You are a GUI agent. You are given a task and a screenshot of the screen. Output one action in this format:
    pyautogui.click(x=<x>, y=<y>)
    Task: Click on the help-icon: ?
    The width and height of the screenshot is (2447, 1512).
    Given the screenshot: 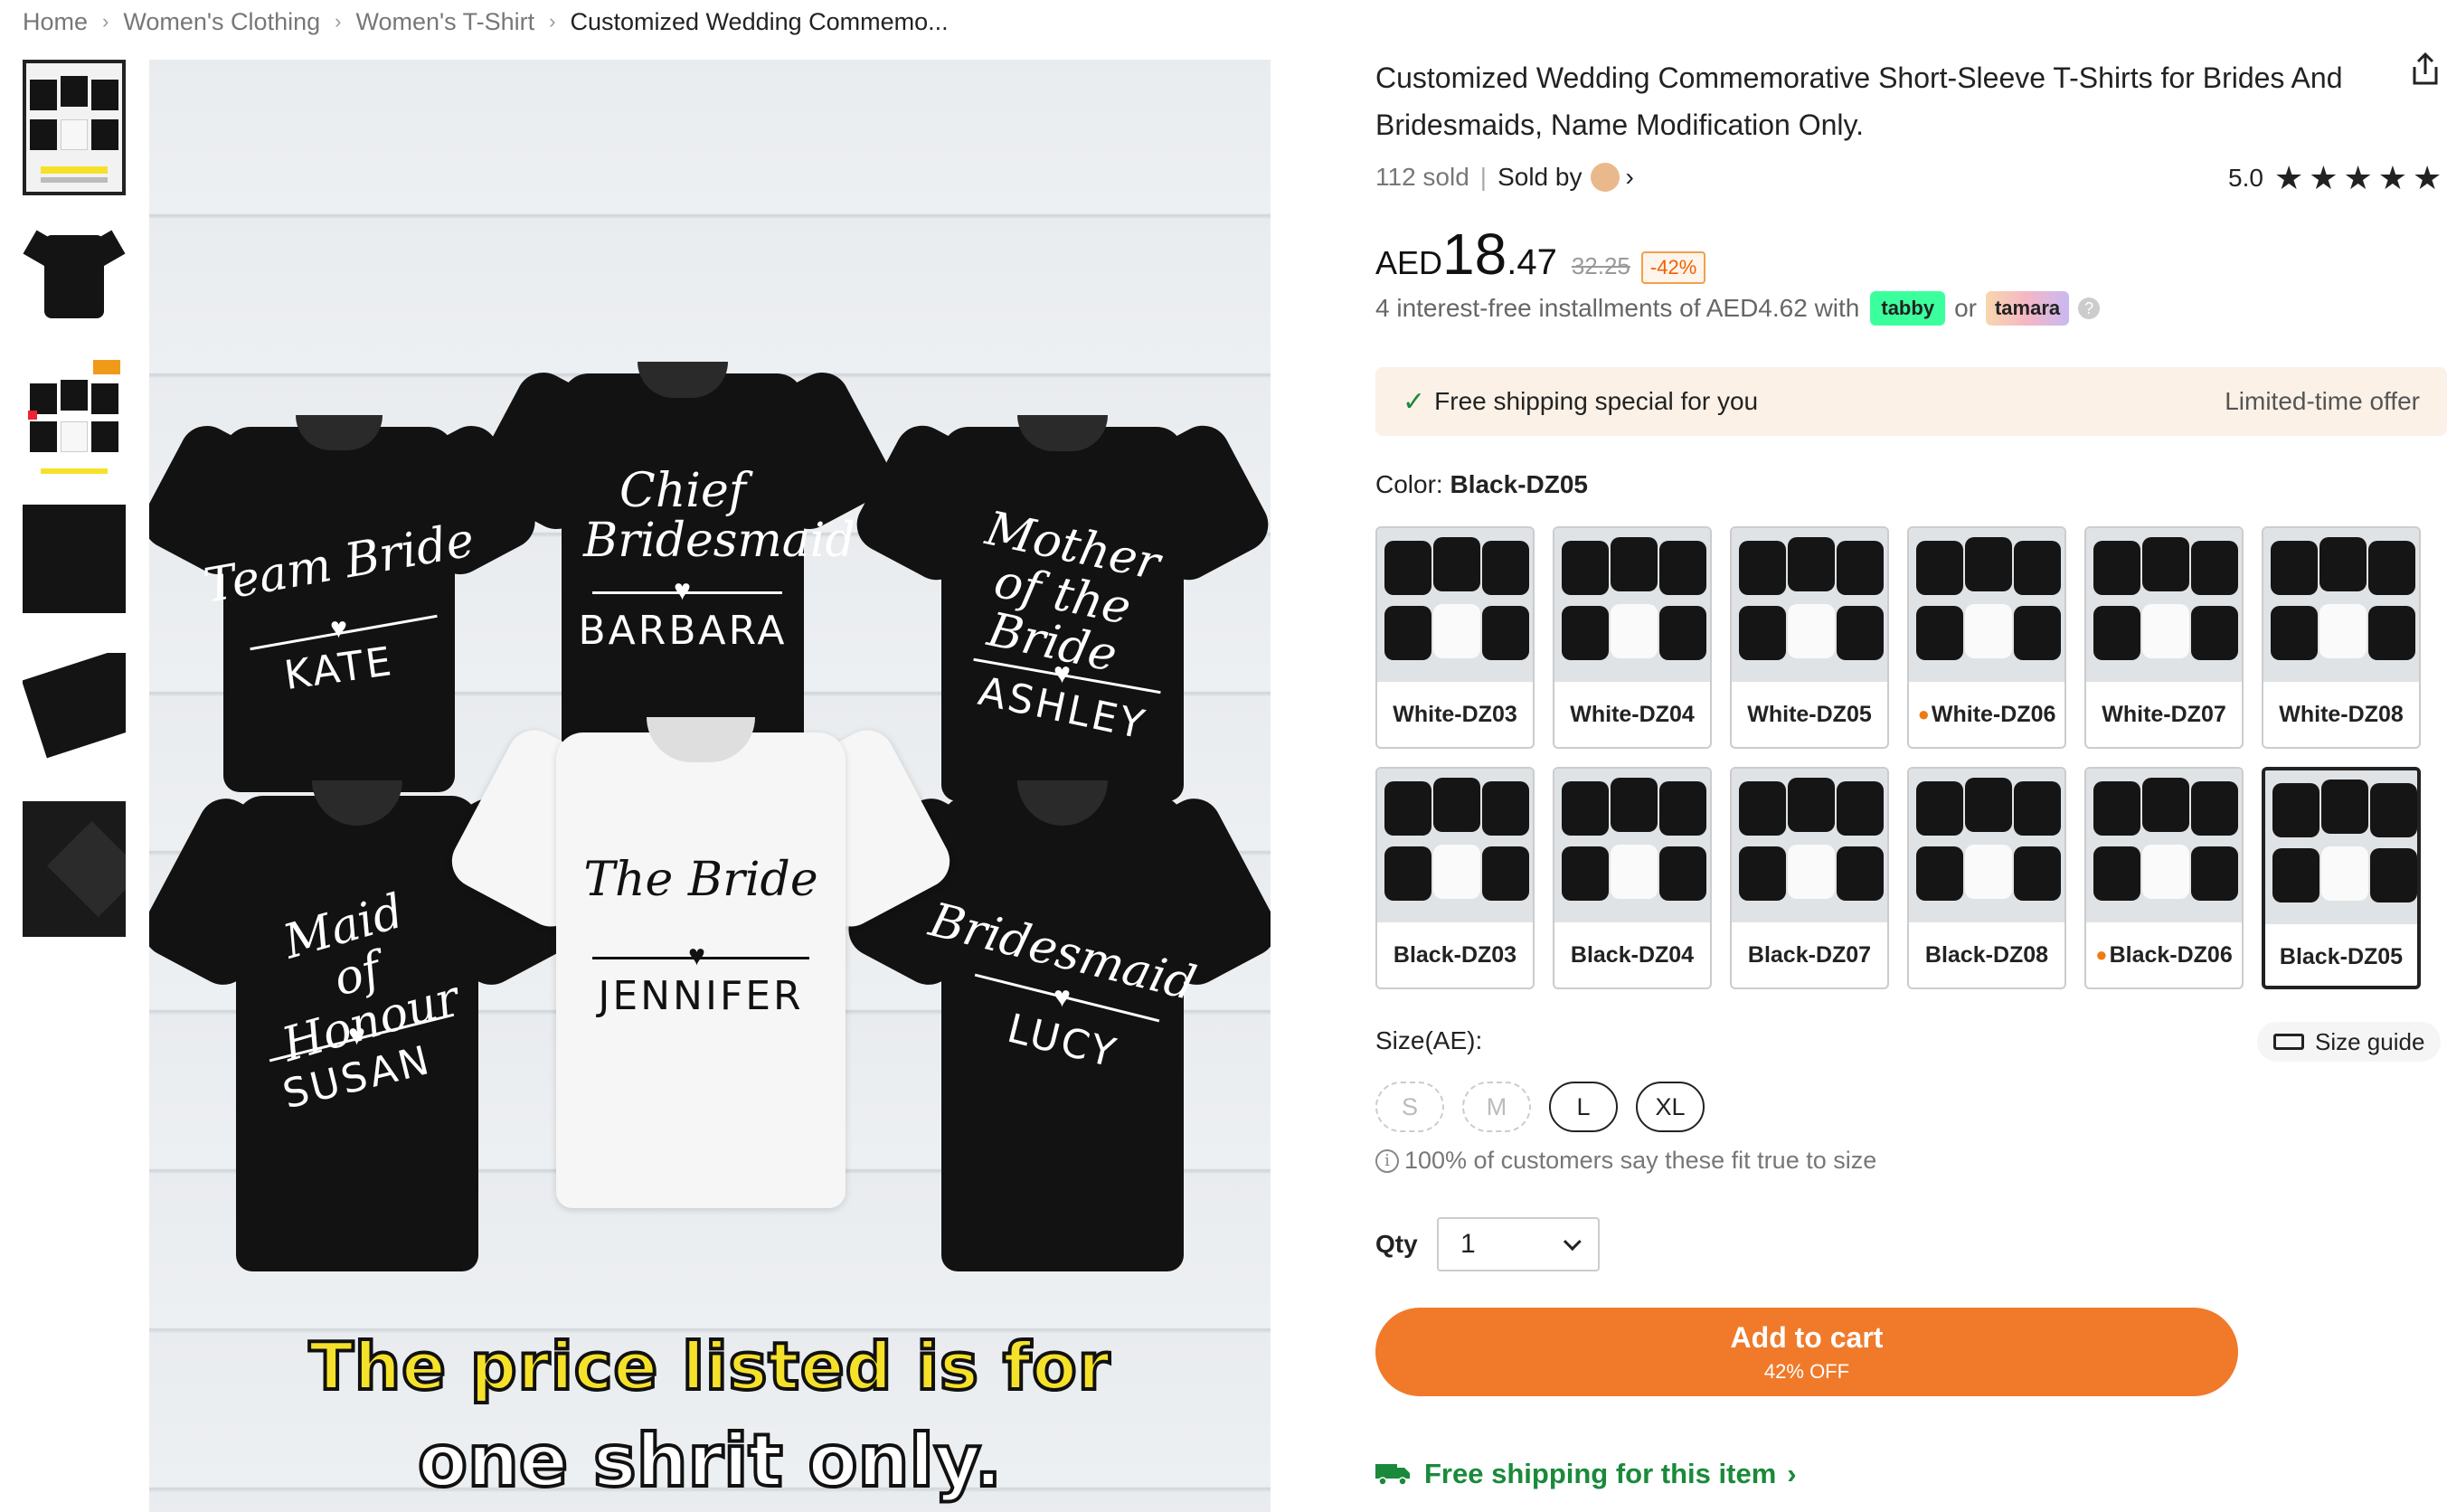 What is the action you would take?
    pyautogui.click(x=2089, y=308)
    